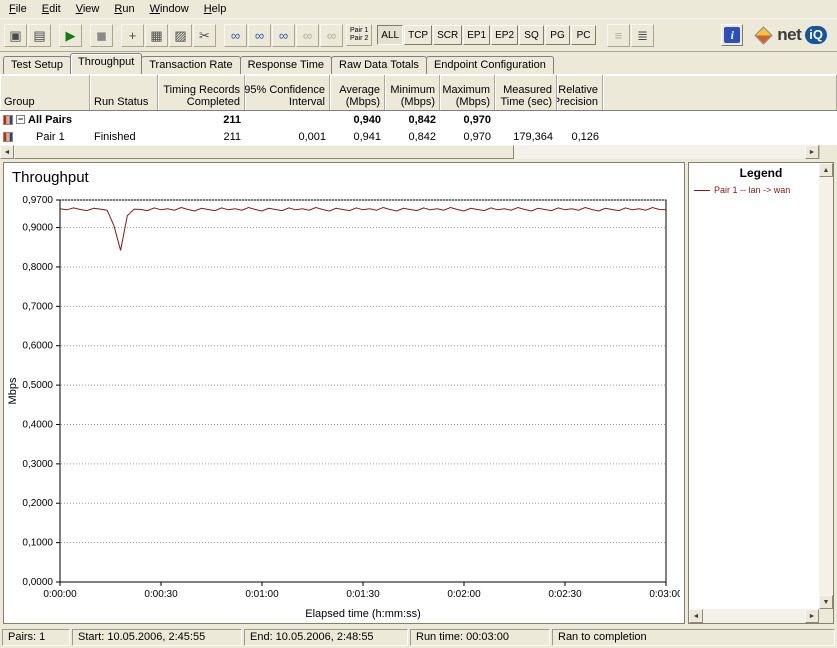 Image resolution: width=837 pixels, height=648 pixels. Describe the element at coordinates (584, 35) in the screenshot. I see `filter-pc-button: PC` at that location.